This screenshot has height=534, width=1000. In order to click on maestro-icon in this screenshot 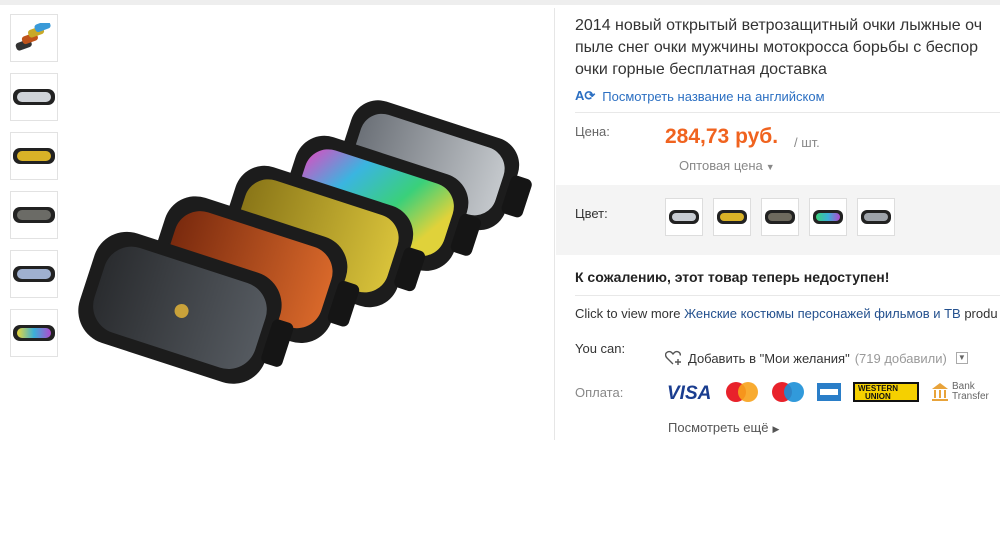, I will do `click(788, 392)`.